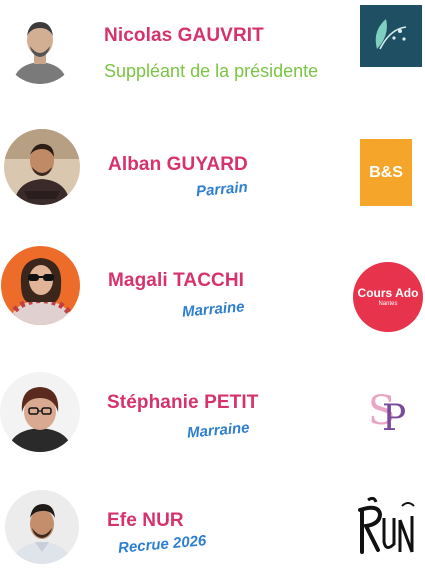 The width and height of the screenshot is (425, 586). Describe the element at coordinates (176, 280) in the screenshot. I see `person-name: Magali TACCHI` at that location.